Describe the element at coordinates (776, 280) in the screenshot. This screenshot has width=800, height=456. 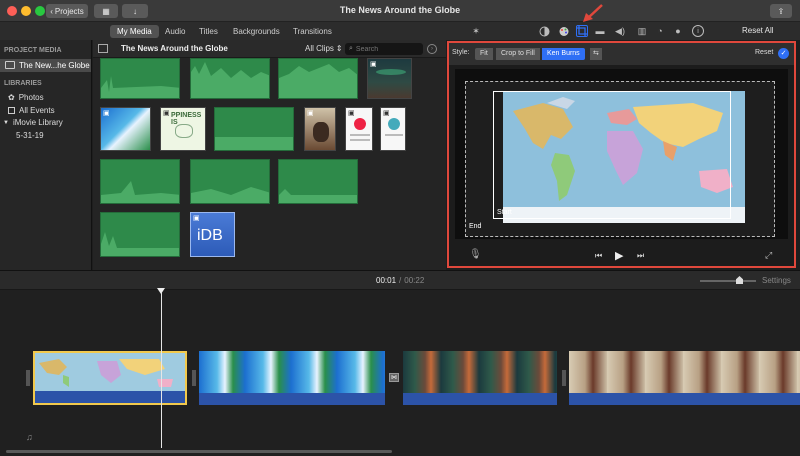
I see `timeline-settings-button: Settings` at that location.